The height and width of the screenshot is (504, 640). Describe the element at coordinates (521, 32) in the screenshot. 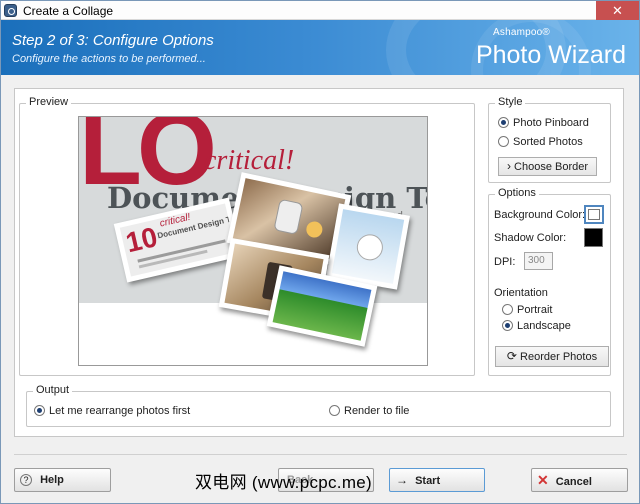

I see `brand-small-text: Ashampoo®` at that location.